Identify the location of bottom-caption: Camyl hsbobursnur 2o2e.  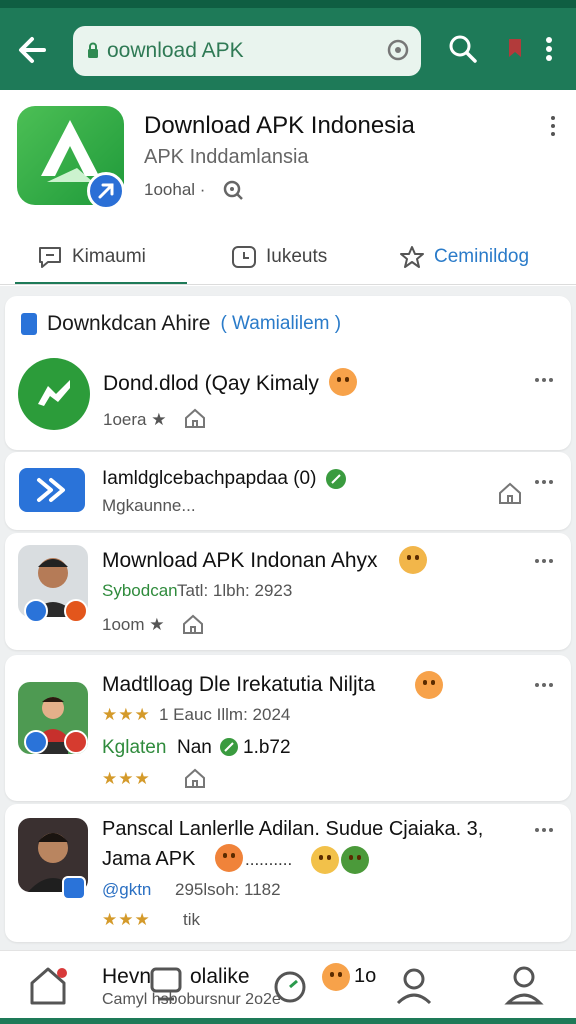
(191, 999).